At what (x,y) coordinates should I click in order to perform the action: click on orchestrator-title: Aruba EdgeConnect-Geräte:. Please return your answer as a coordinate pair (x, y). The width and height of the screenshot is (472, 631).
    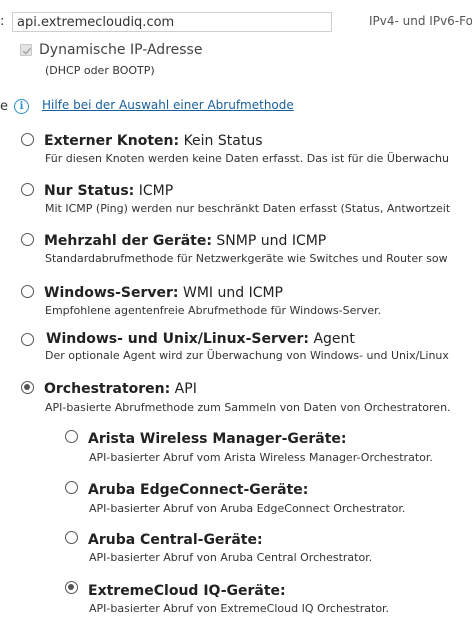
    Looking at the image, I should click on (198, 490).